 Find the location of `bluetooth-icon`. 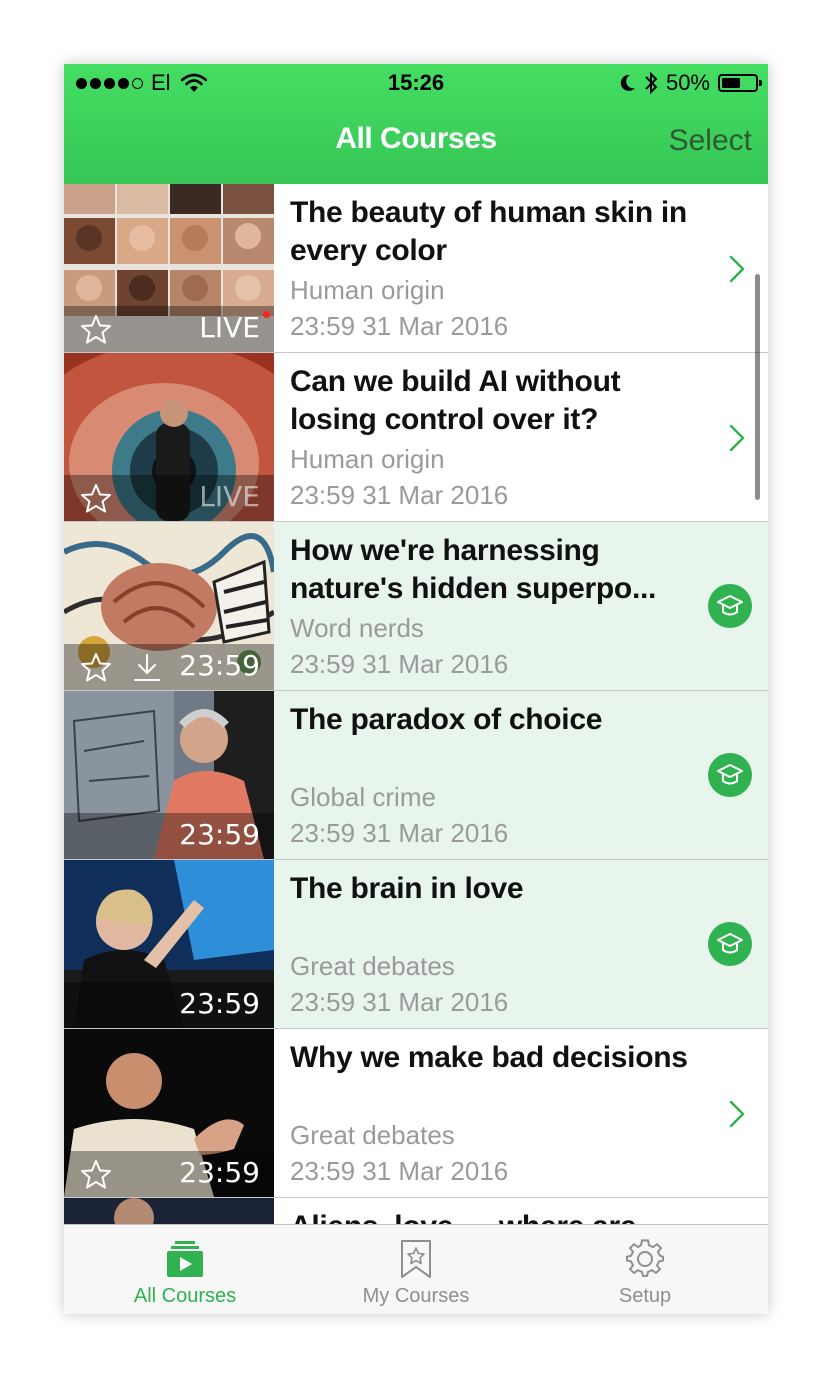

bluetooth-icon is located at coordinates (651, 83).